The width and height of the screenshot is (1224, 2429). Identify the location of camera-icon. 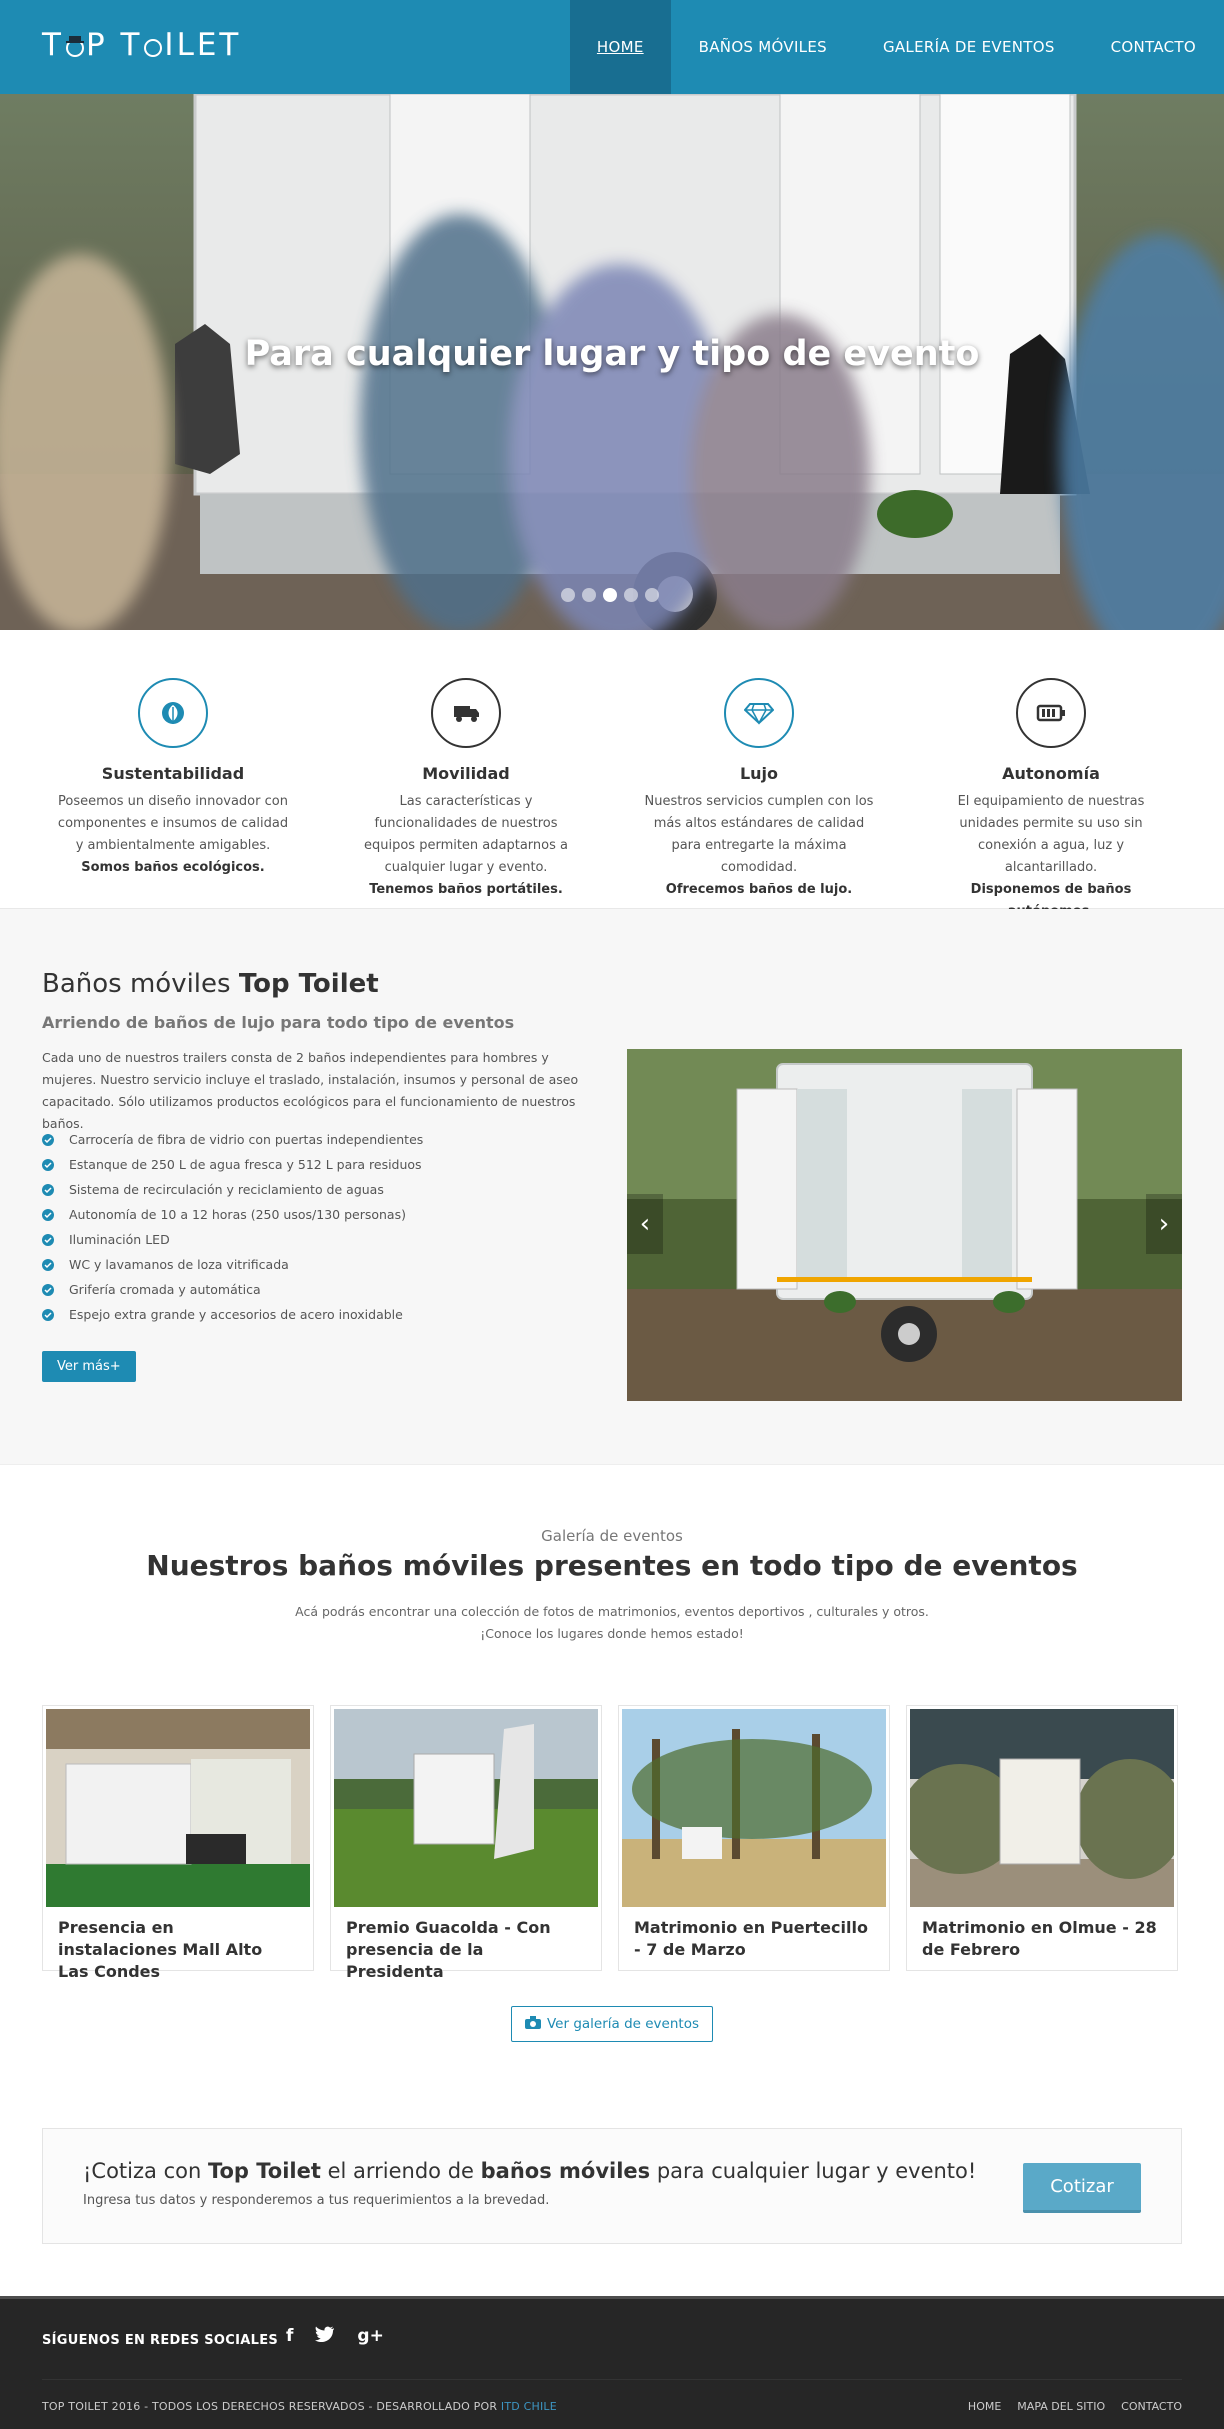
(532, 2024).